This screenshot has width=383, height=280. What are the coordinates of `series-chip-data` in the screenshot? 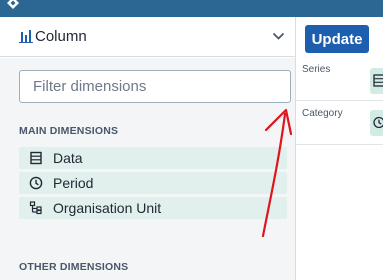 It's located at (376, 81).